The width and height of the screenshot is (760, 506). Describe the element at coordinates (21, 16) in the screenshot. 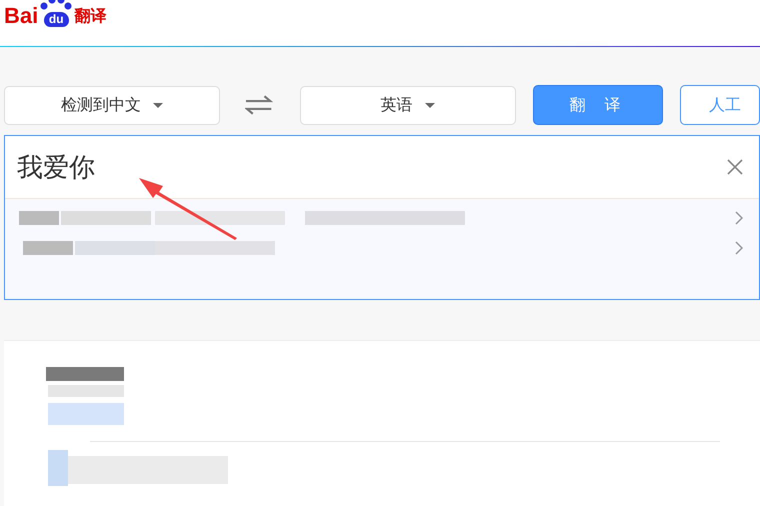

I see `logo-text: Bai` at that location.